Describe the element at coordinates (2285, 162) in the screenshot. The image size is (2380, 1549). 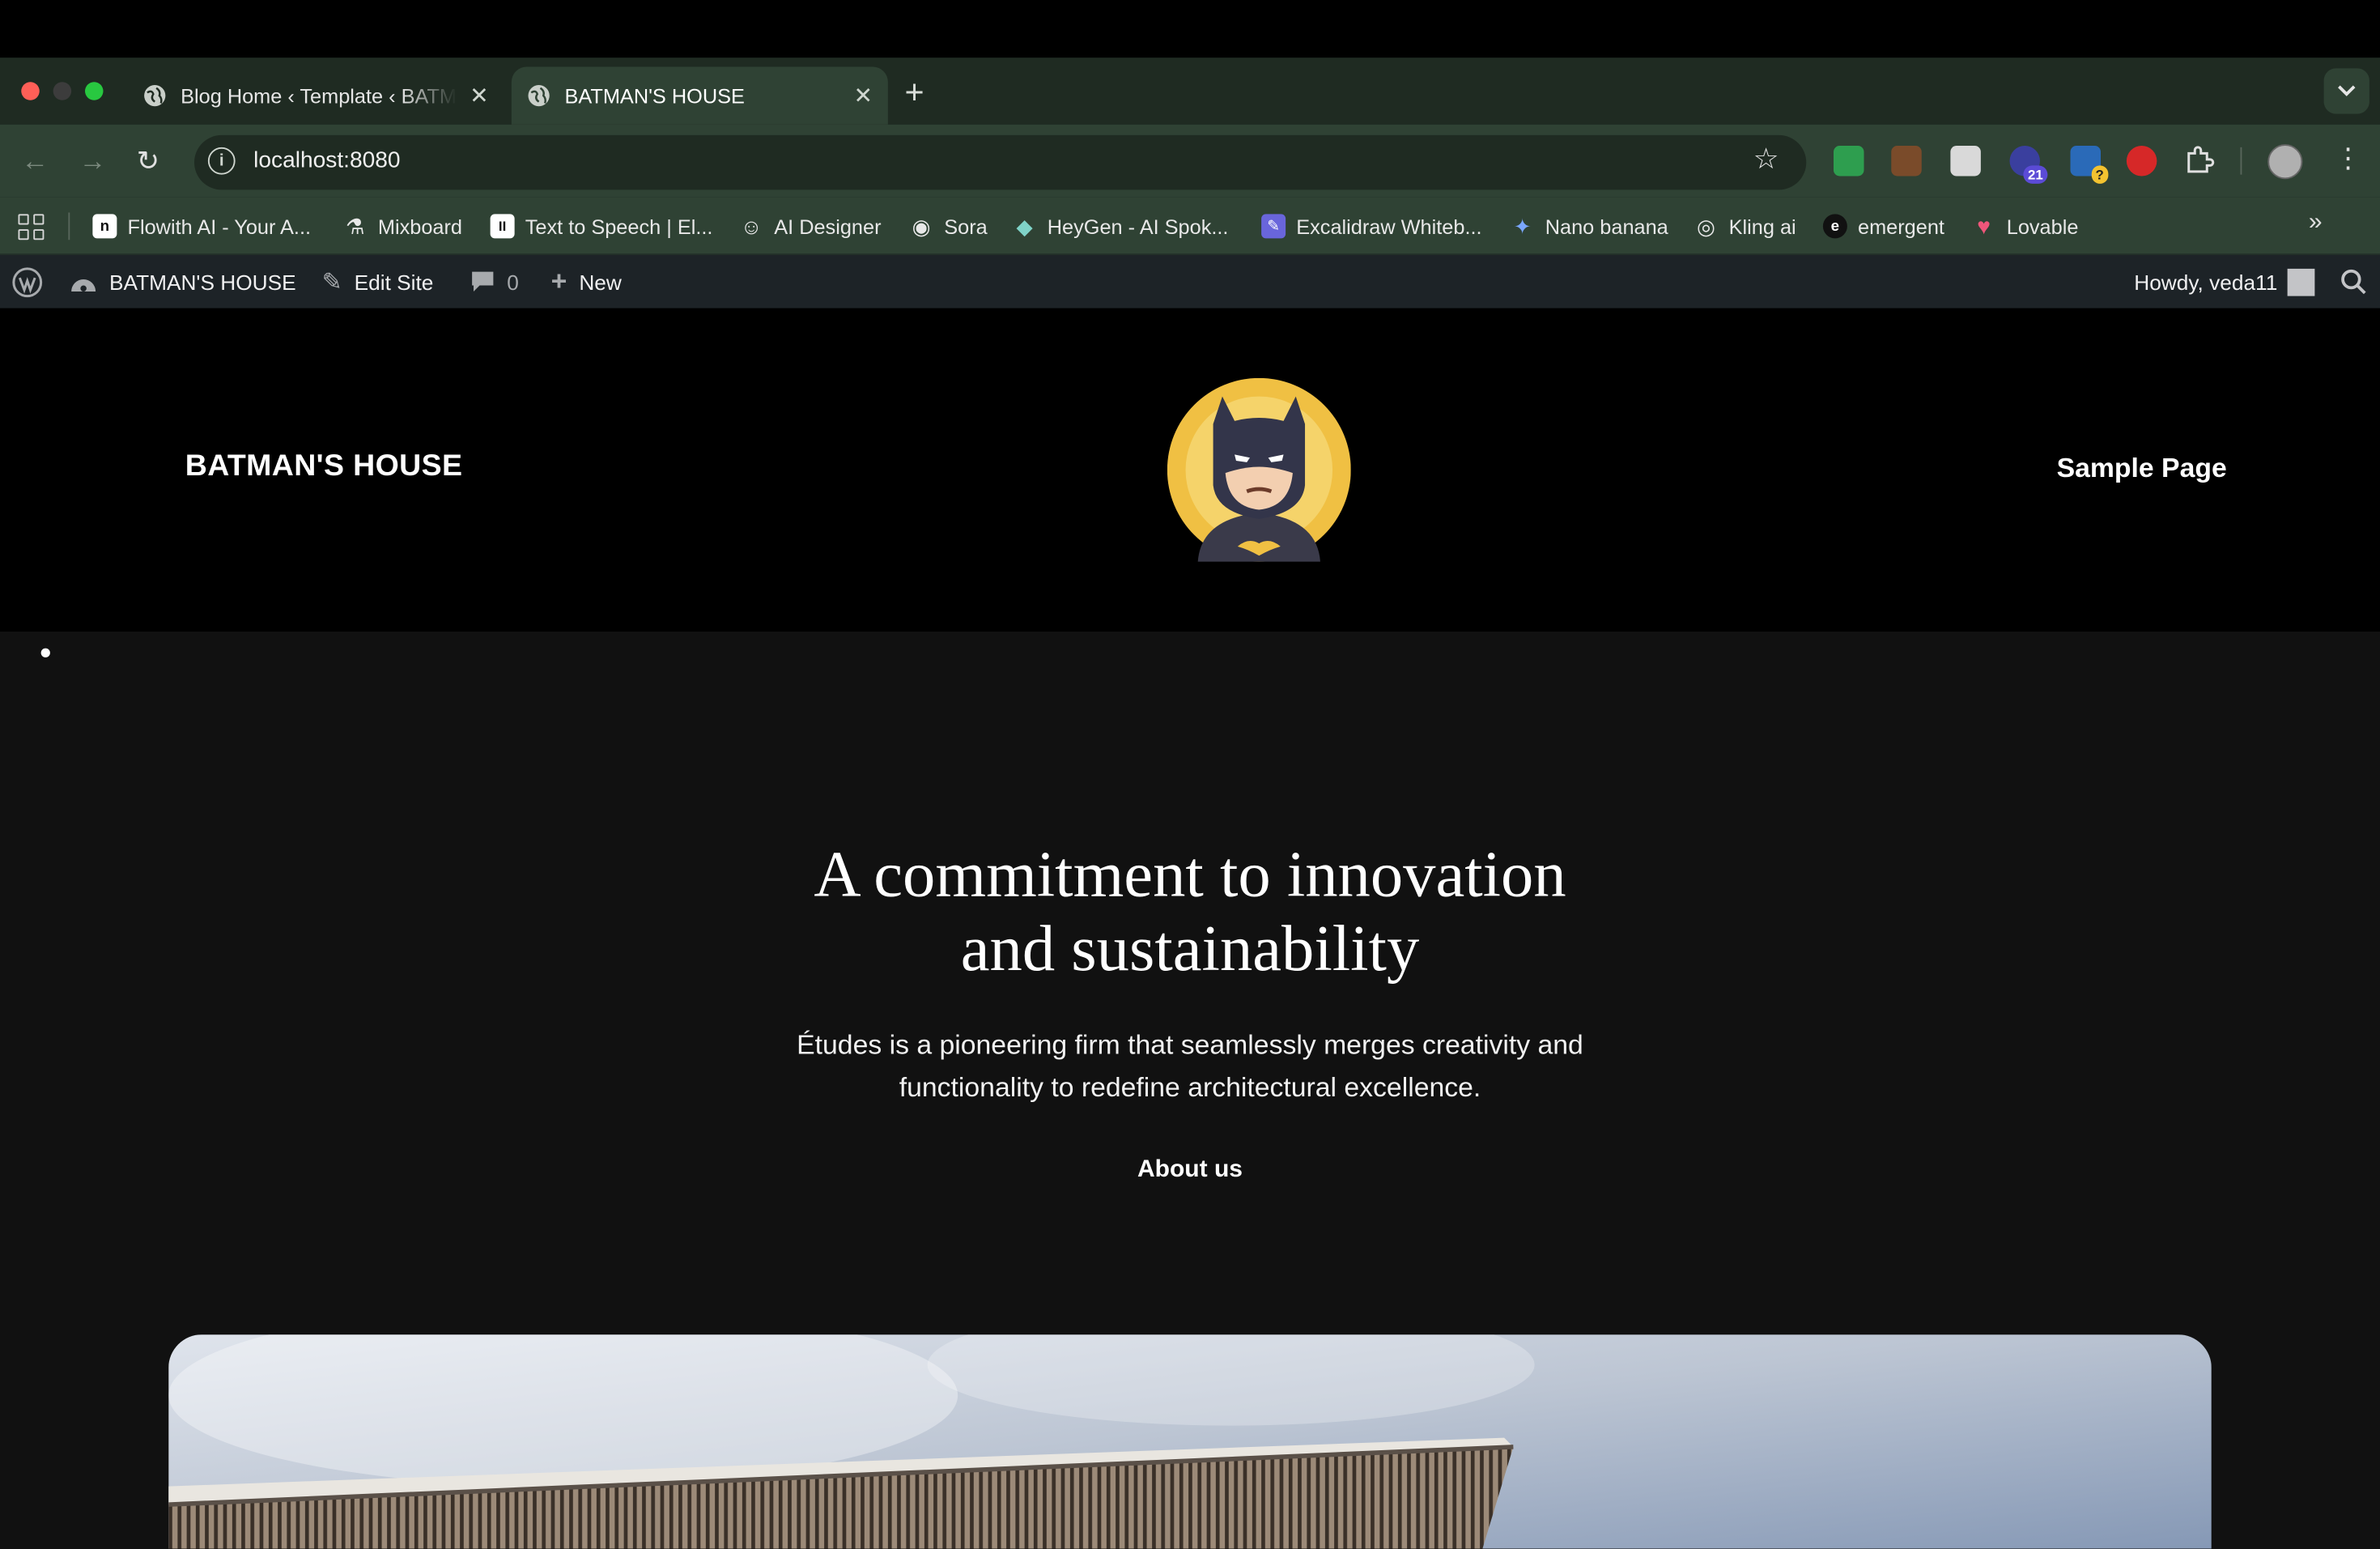
I see `profile-avatar-icon` at that location.